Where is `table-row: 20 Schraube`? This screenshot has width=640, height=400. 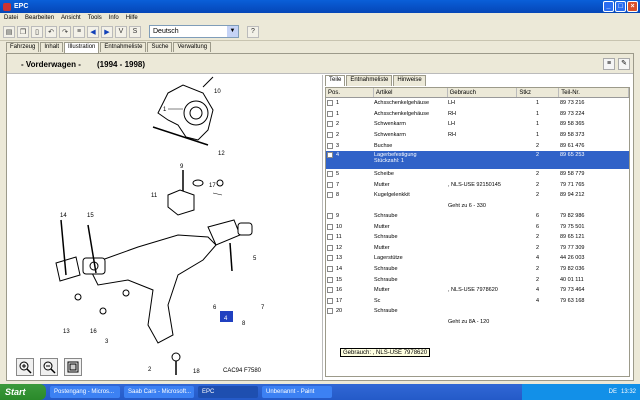 table-row: 20 Schraube is located at coordinates (477, 311).